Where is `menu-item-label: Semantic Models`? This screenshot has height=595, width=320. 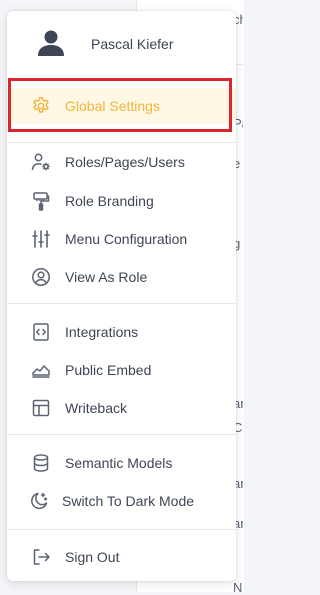 menu-item-label: Semantic Models is located at coordinates (119, 463).